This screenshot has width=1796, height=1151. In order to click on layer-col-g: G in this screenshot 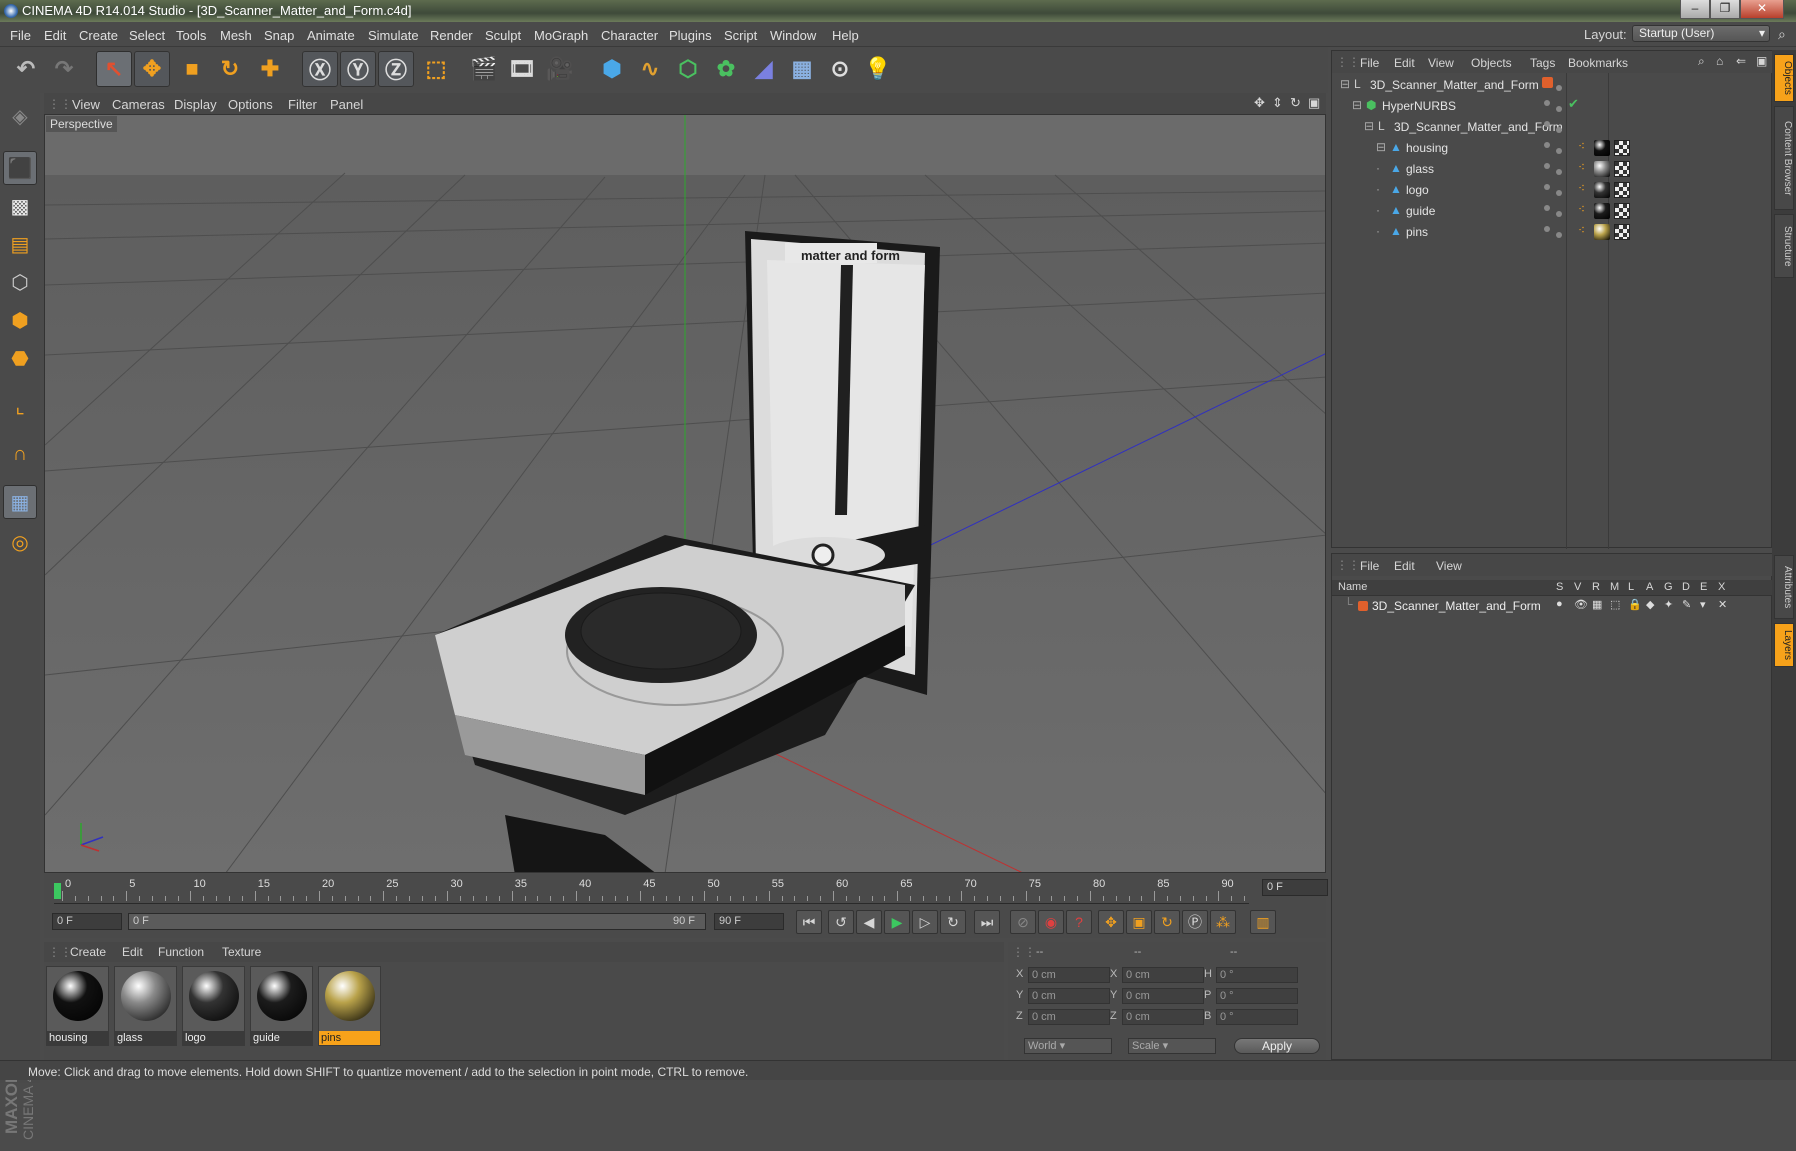, I will do `click(1668, 587)`.